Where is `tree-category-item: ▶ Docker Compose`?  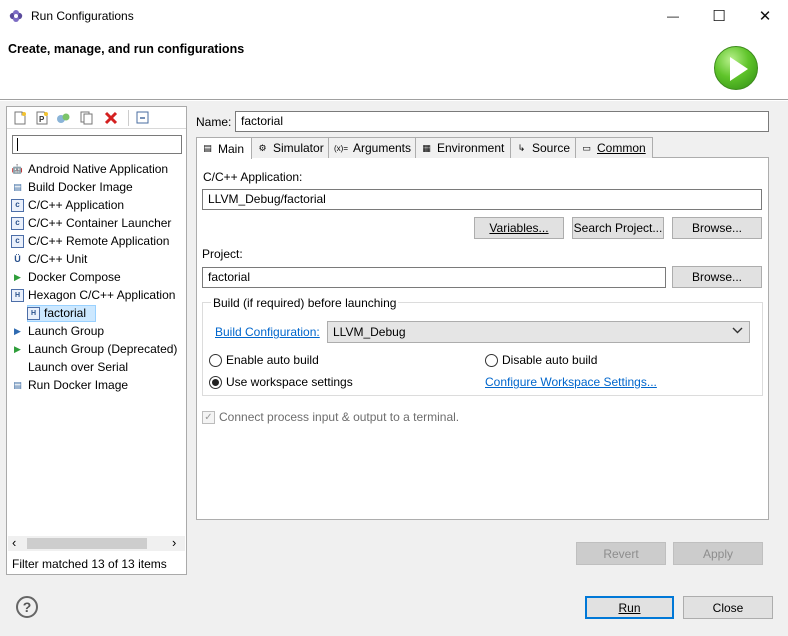
tree-category-item: ▶ Docker Compose is located at coordinates (66, 277).